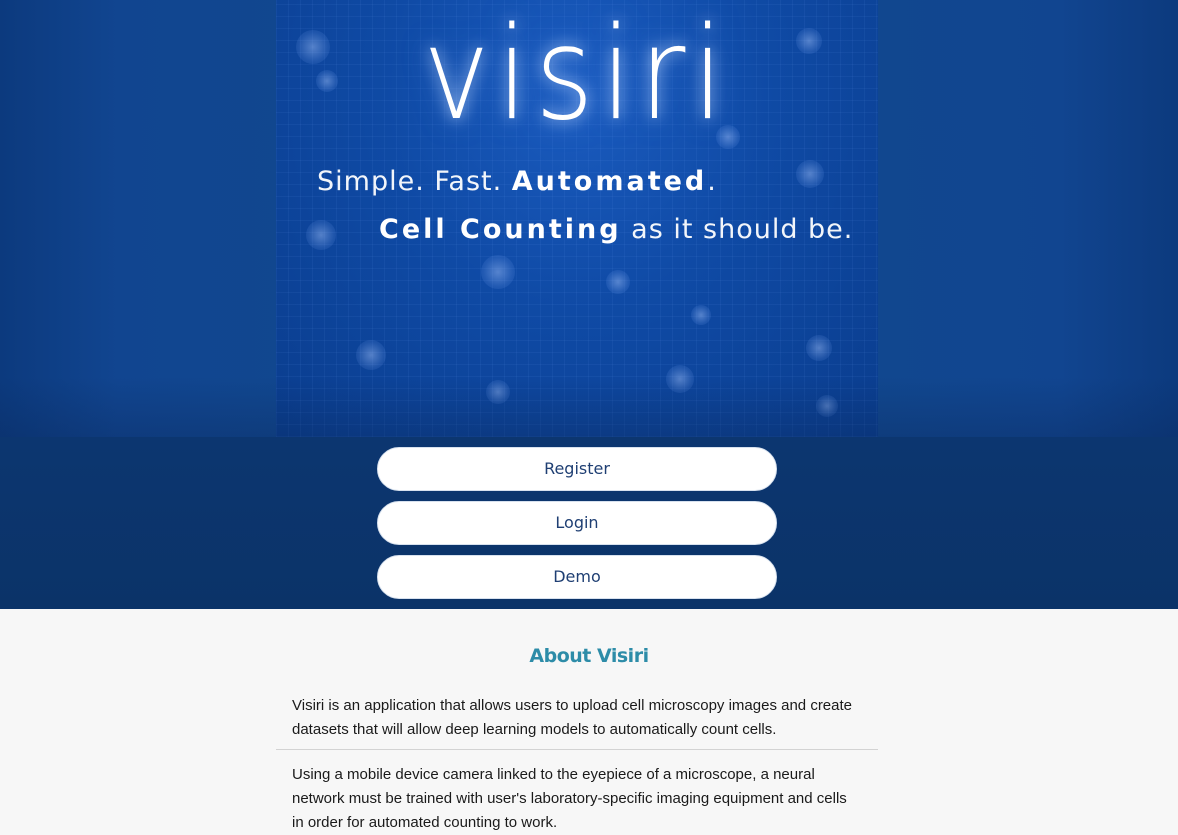 The image size is (1178, 835). I want to click on tagline-automated: Automated, so click(609, 181).